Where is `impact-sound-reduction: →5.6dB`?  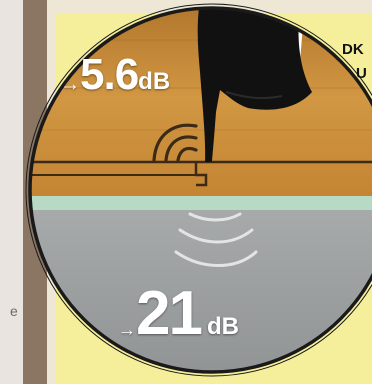
impact-sound-reduction: →5.6dB is located at coordinates (115, 75).